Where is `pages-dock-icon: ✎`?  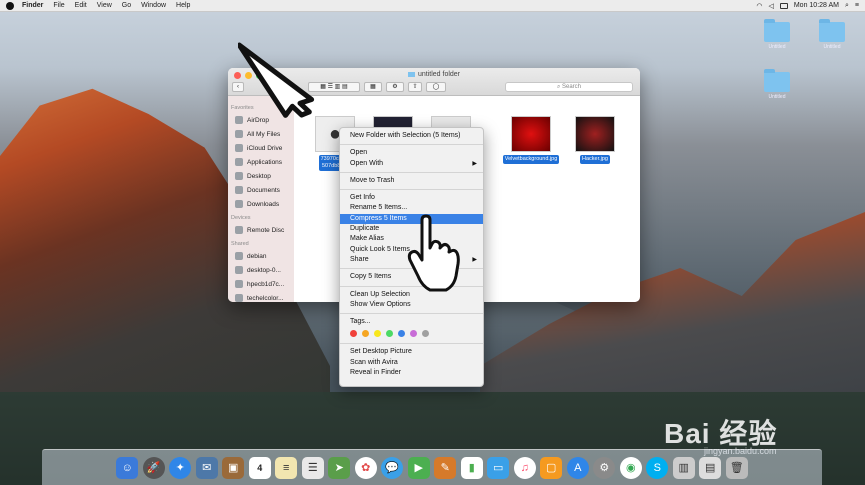
pages-dock-icon: ✎ is located at coordinates (445, 467).